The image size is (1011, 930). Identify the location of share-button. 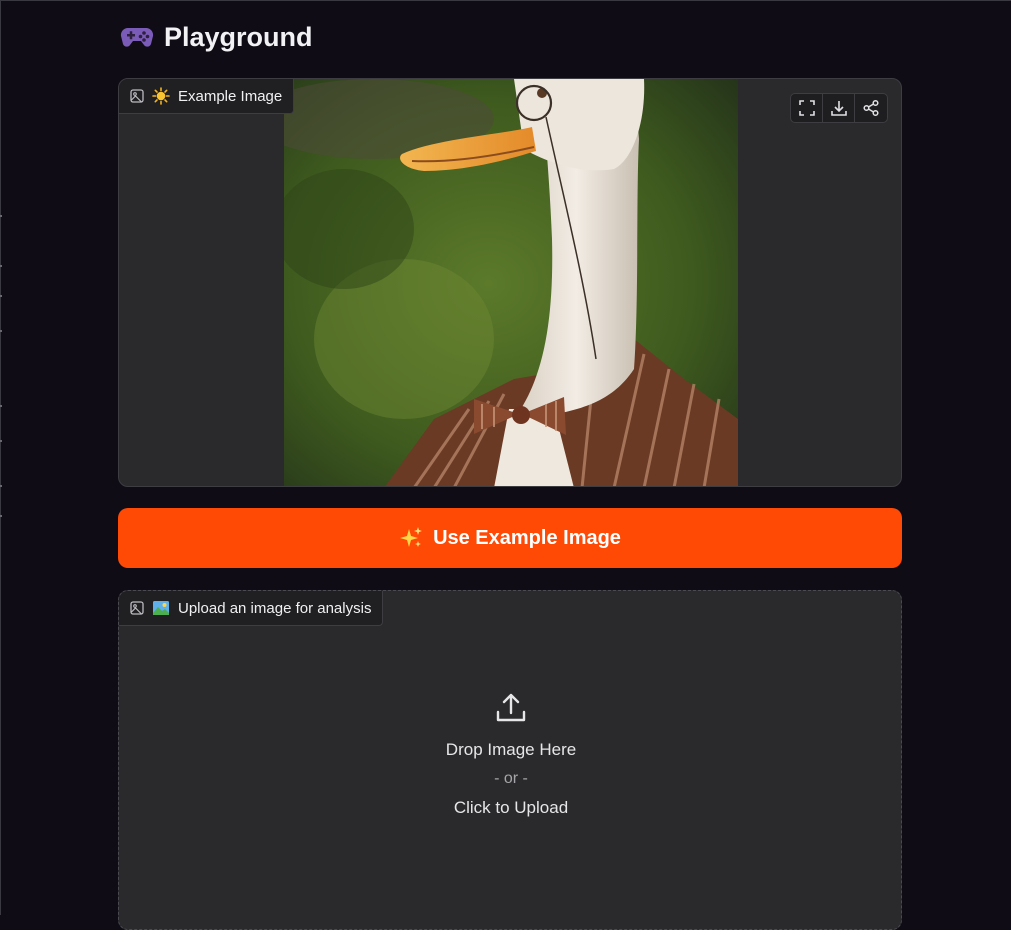
(871, 108).